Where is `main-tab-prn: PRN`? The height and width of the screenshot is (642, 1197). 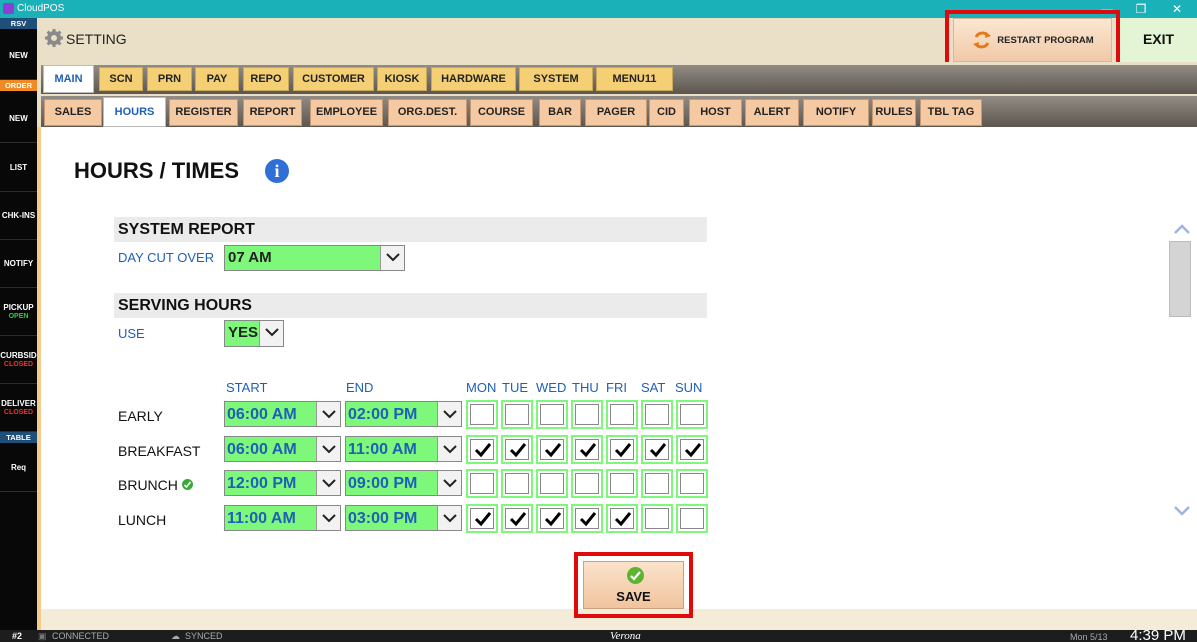 main-tab-prn: PRN is located at coordinates (169, 79).